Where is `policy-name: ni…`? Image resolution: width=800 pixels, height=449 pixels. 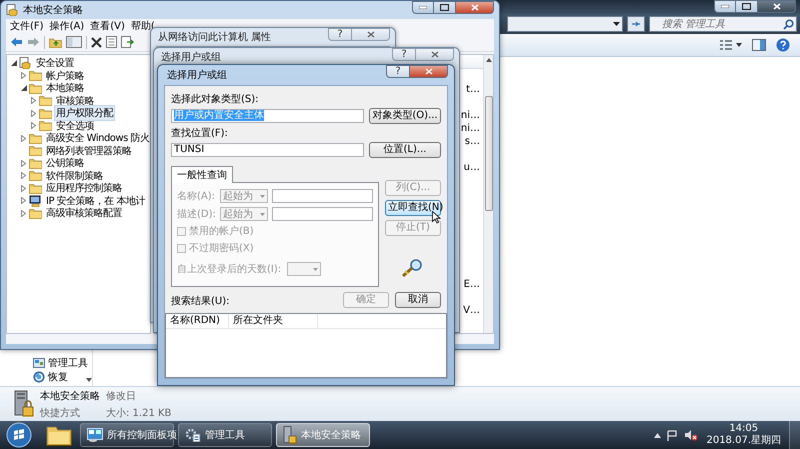
policy-name: ni… is located at coordinates (470, 128).